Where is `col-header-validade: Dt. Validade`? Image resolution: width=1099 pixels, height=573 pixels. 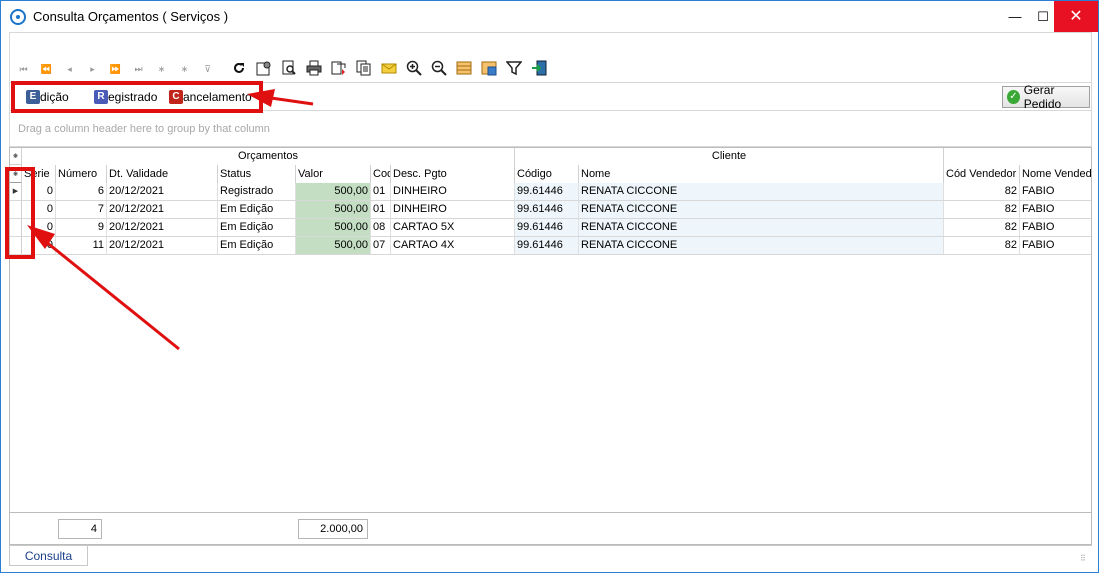
col-header-validade: Dt. Validade is located at coordinates (162, 174).